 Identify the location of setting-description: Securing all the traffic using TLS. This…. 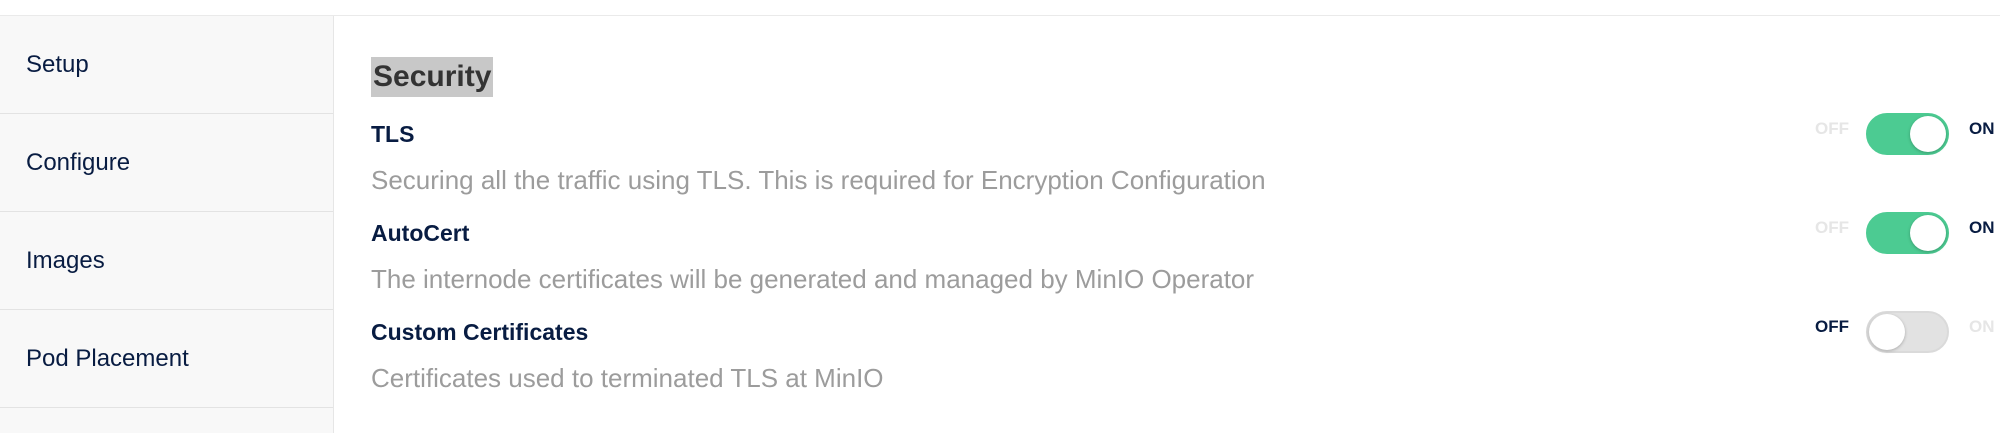
(818, 180).